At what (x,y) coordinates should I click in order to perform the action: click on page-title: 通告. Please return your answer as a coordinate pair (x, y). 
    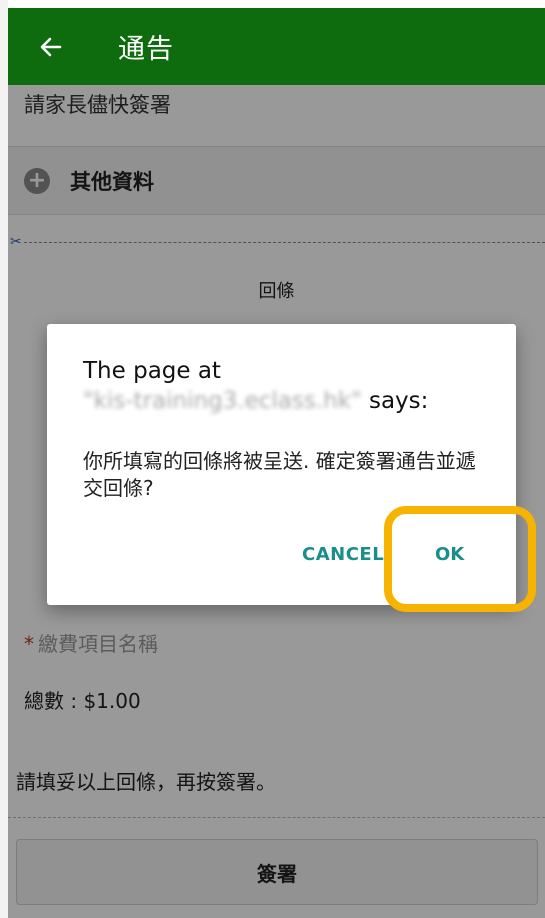
    Looking at the image, I should click on (146, 49).